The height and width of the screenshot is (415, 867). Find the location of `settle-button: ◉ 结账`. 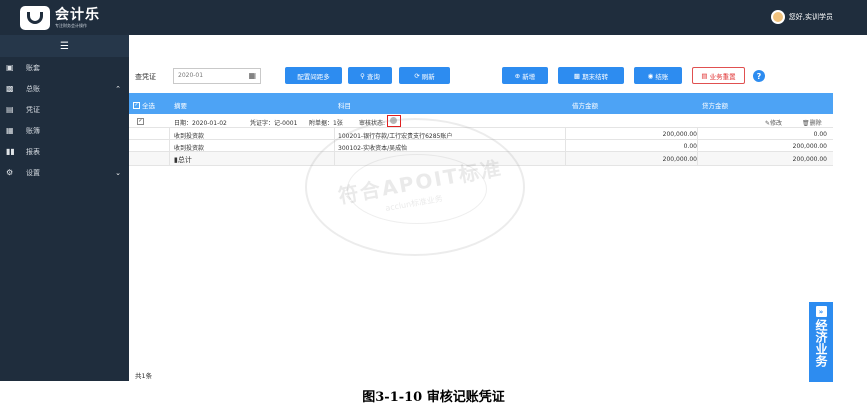

settle-button: ◉ 结账 is located at coordinates (658, 75).